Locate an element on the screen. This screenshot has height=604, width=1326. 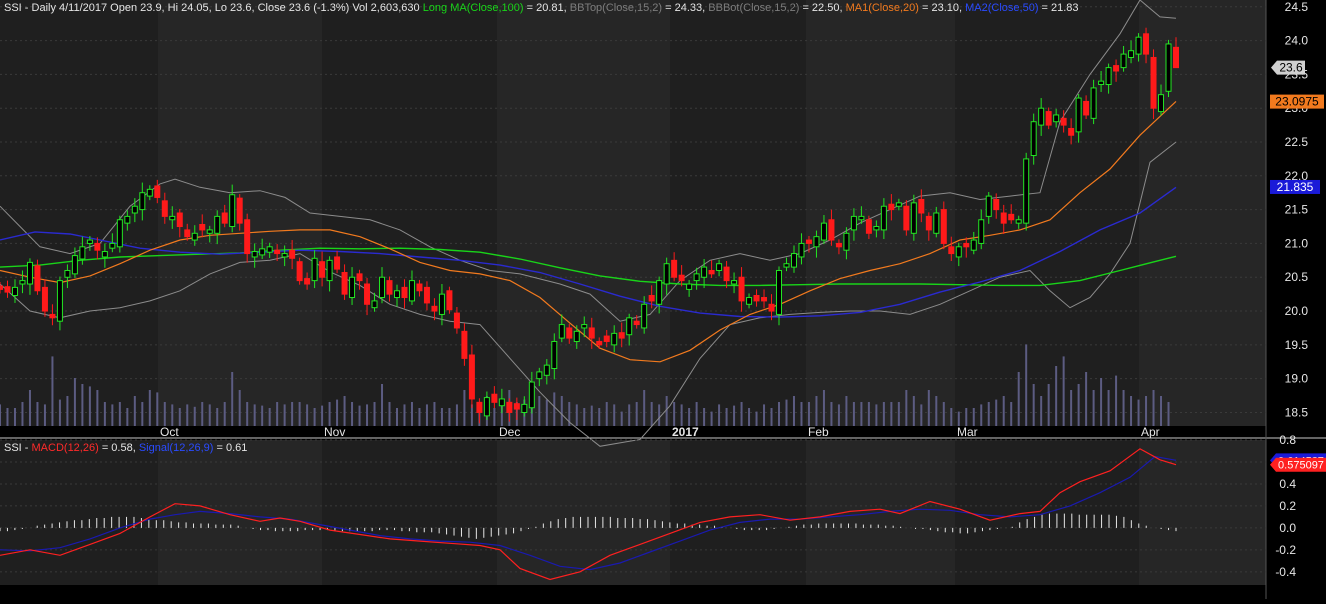
signal-legend-value: = 0.61 is located at coordinates (230, 448).